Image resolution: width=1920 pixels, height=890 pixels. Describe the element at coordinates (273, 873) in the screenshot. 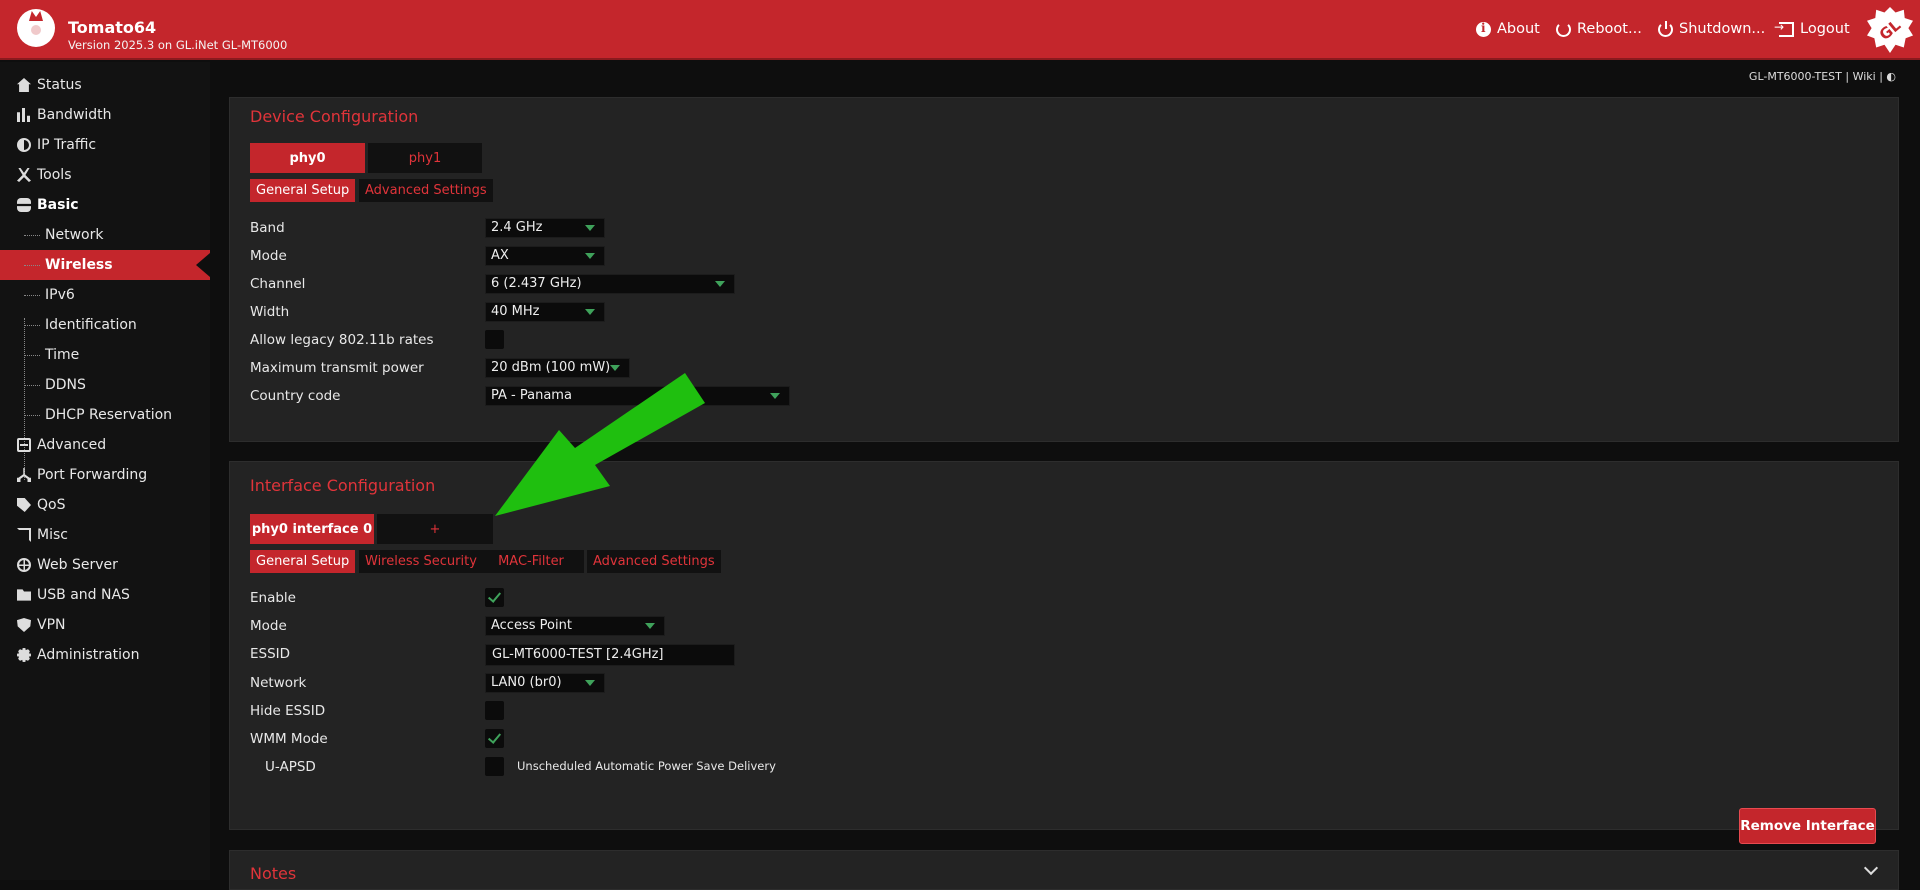

I see `panel-title: Notes` at that location.